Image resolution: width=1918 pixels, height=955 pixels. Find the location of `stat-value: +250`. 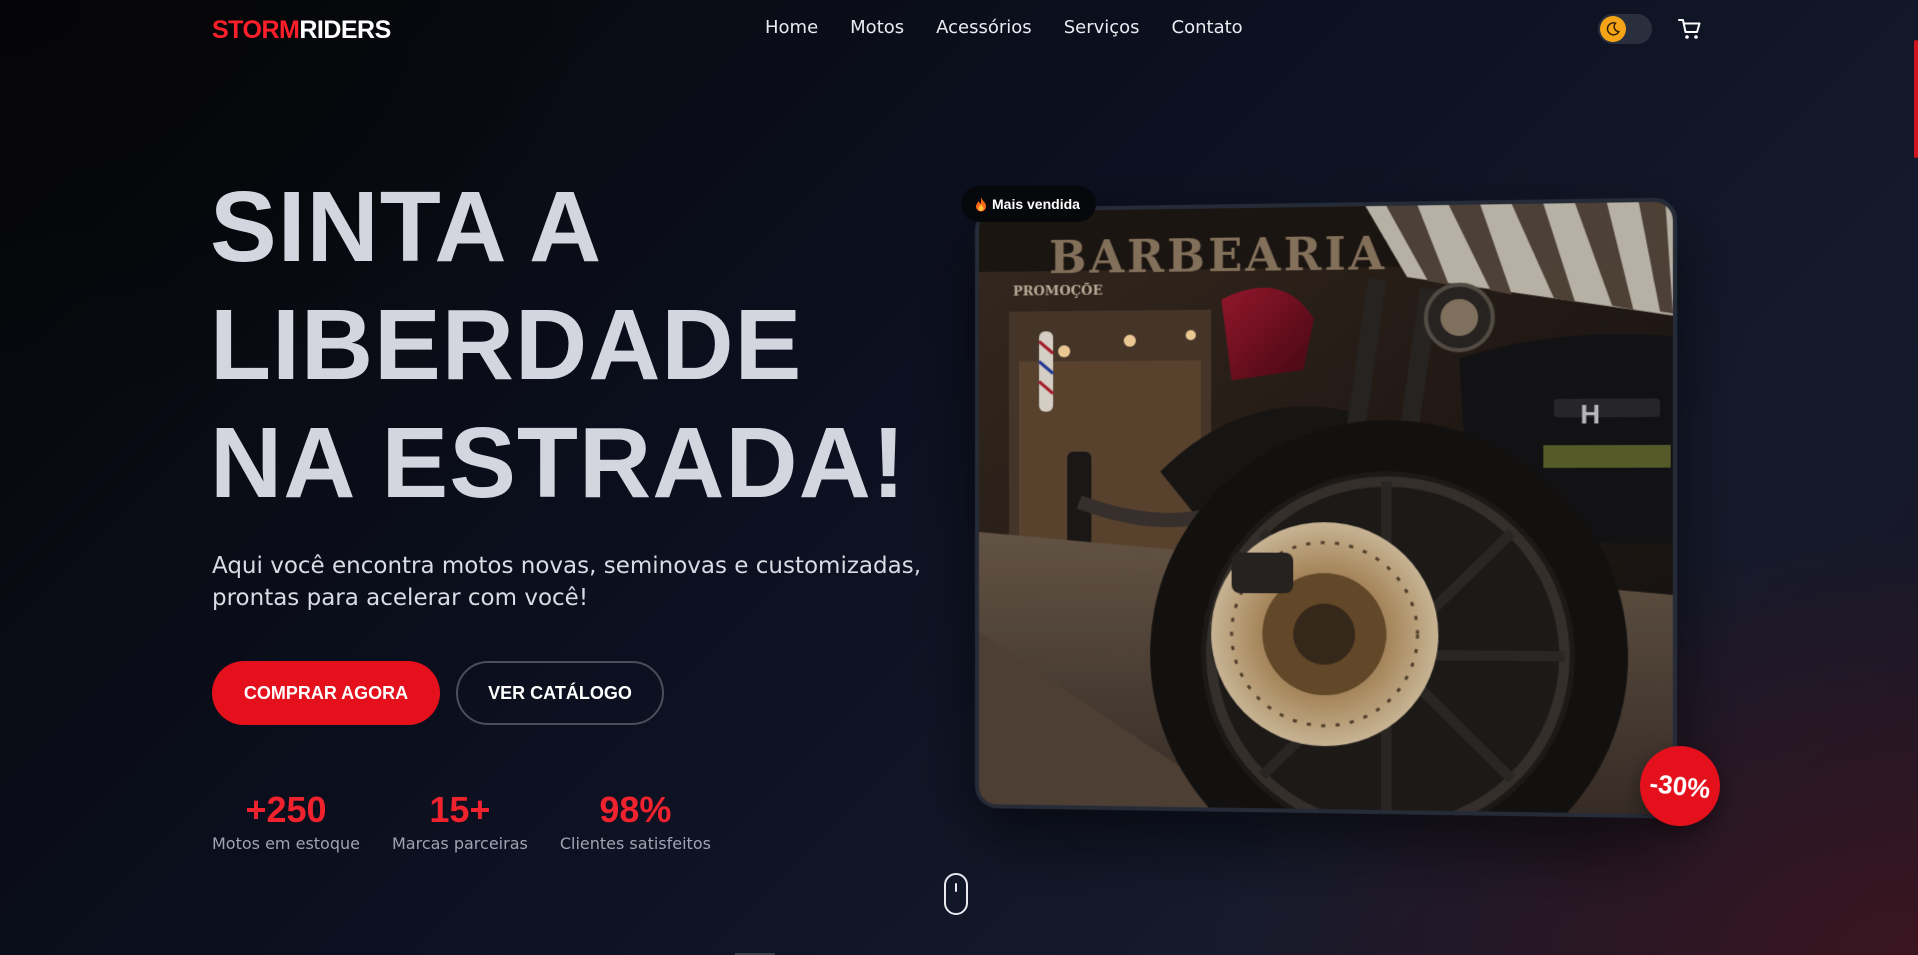

stat-value: +250 is located at coordinates (286, 809).